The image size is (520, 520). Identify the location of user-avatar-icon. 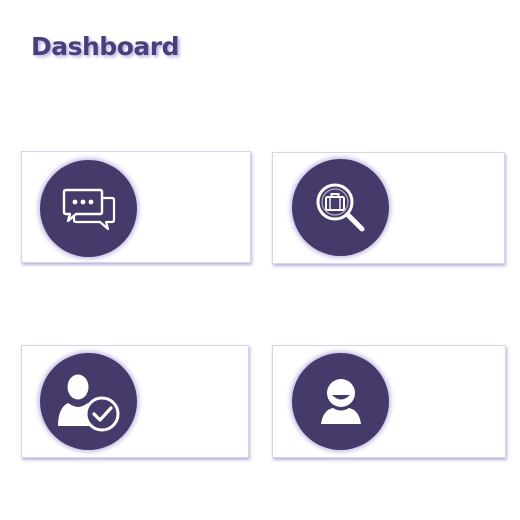
(341, 402).